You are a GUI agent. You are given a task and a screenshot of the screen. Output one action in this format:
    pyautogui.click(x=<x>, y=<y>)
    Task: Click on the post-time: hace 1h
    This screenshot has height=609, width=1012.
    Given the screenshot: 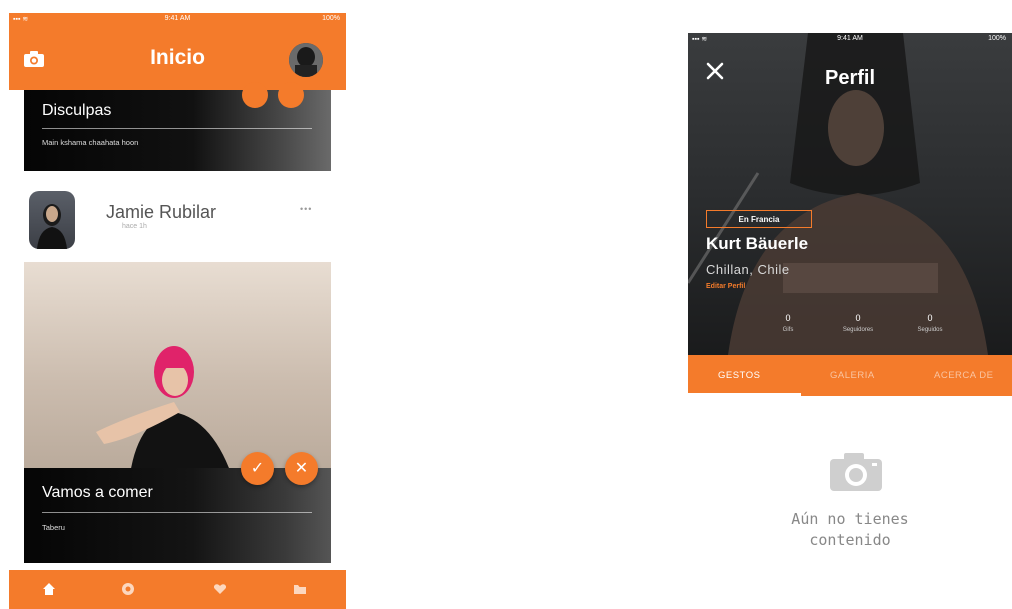 What is the action you would take?
    pyautogui.click(x=134, y=226)
    